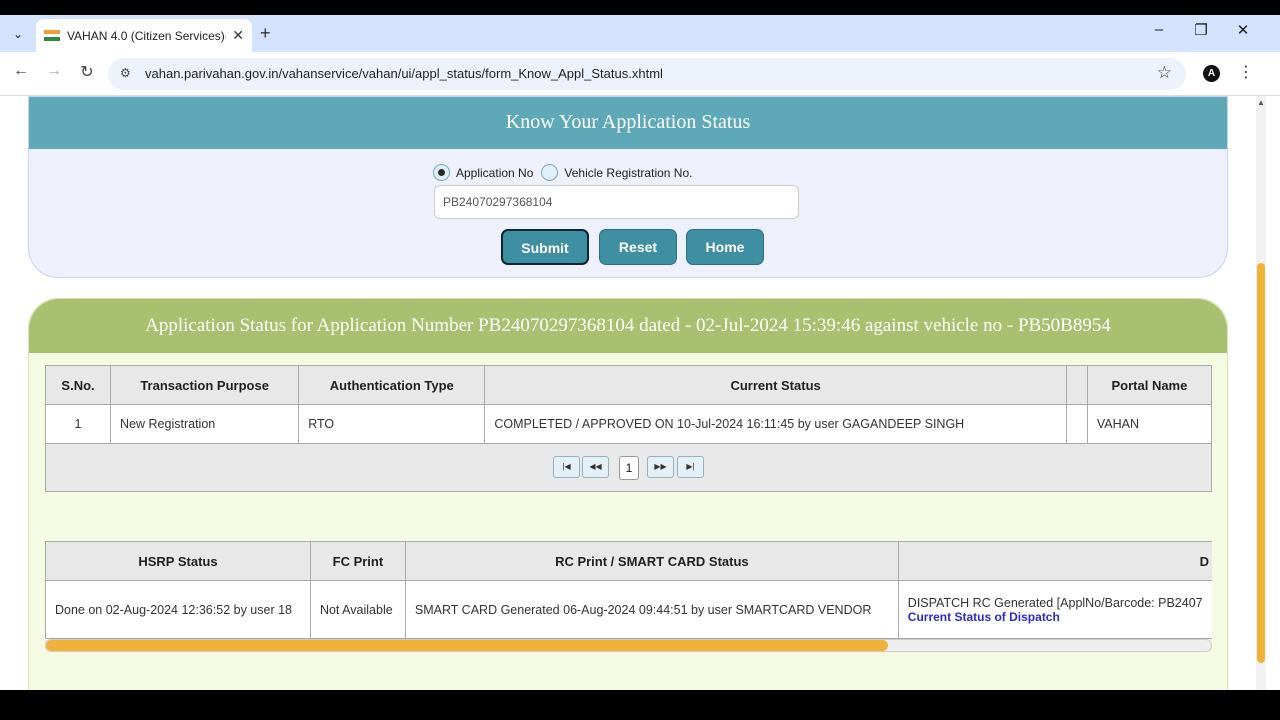 Image resolution: width=1280 pixels, height=720 pixels. What do you see at coordinates (725, 247) in the screenshot?
I see `home-button: Home` at bounding box center [725, 247].